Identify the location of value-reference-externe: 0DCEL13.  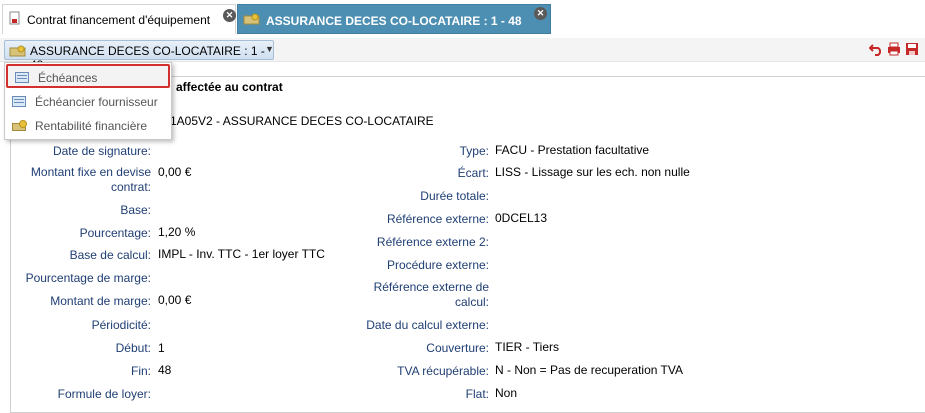
(521, 218).